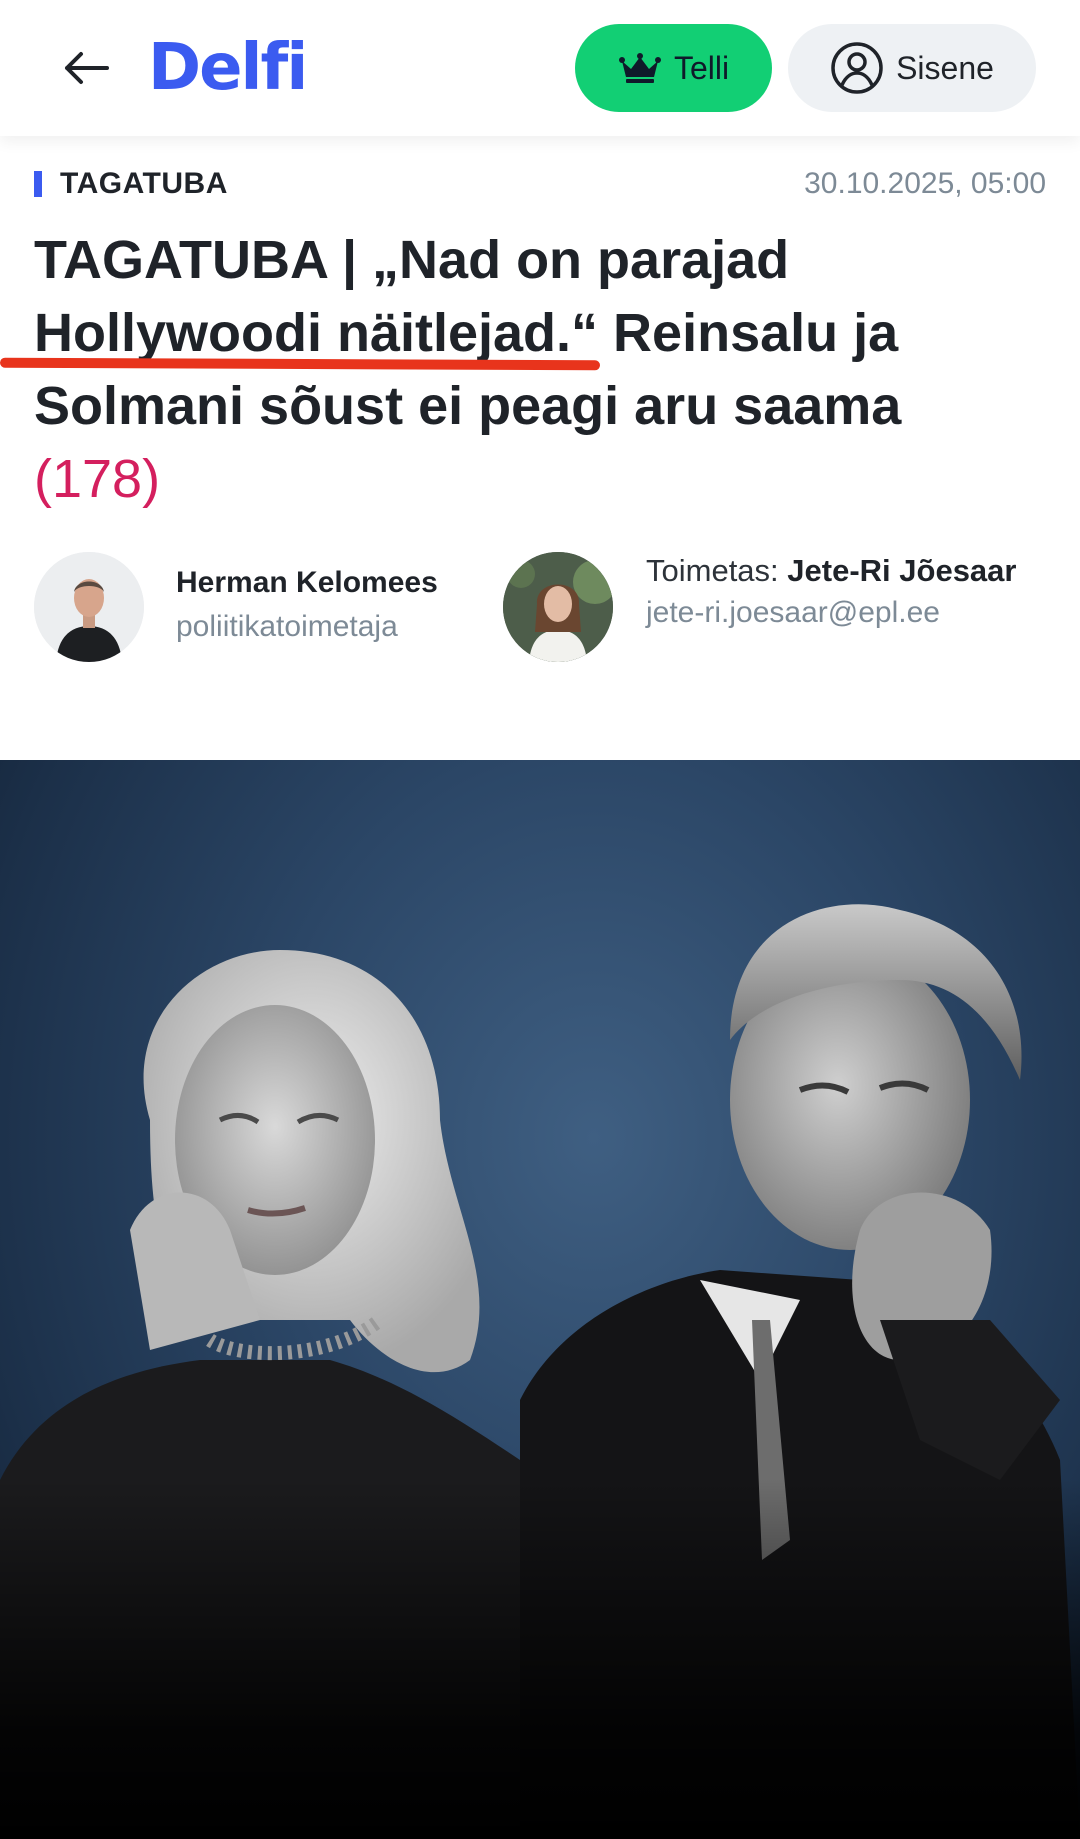  Describe the element at coordinates (287, 626) in the screenshot. I see `author-role: poliitikatoimetaja` at that location.